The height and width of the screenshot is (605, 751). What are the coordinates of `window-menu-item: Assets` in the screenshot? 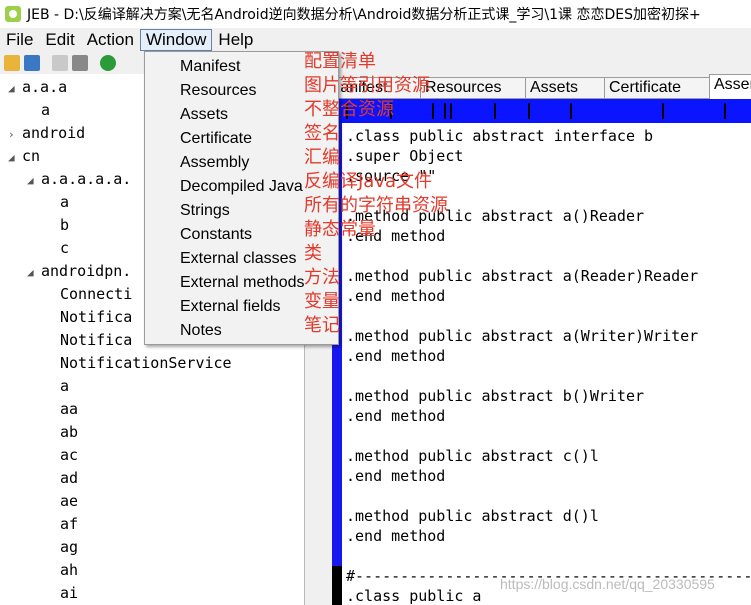 It's located at (204, 115).